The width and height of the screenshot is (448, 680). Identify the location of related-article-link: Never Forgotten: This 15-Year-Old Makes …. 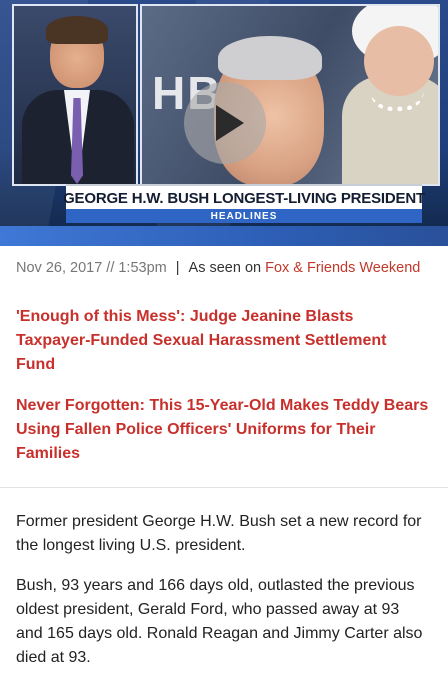
(223, 430).